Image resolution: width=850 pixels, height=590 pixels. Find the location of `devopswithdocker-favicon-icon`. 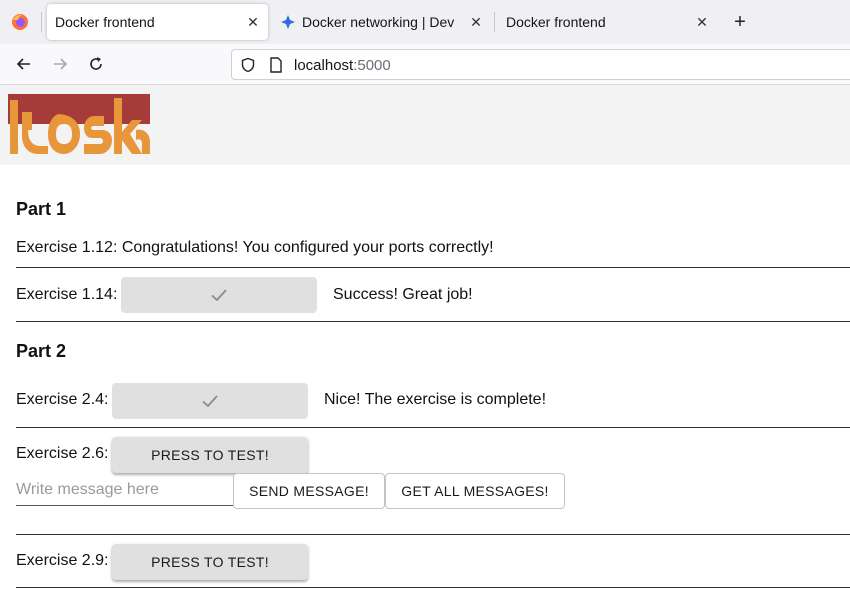

devopswithdocker-favicon-icon is located at coordinates (288, 22).